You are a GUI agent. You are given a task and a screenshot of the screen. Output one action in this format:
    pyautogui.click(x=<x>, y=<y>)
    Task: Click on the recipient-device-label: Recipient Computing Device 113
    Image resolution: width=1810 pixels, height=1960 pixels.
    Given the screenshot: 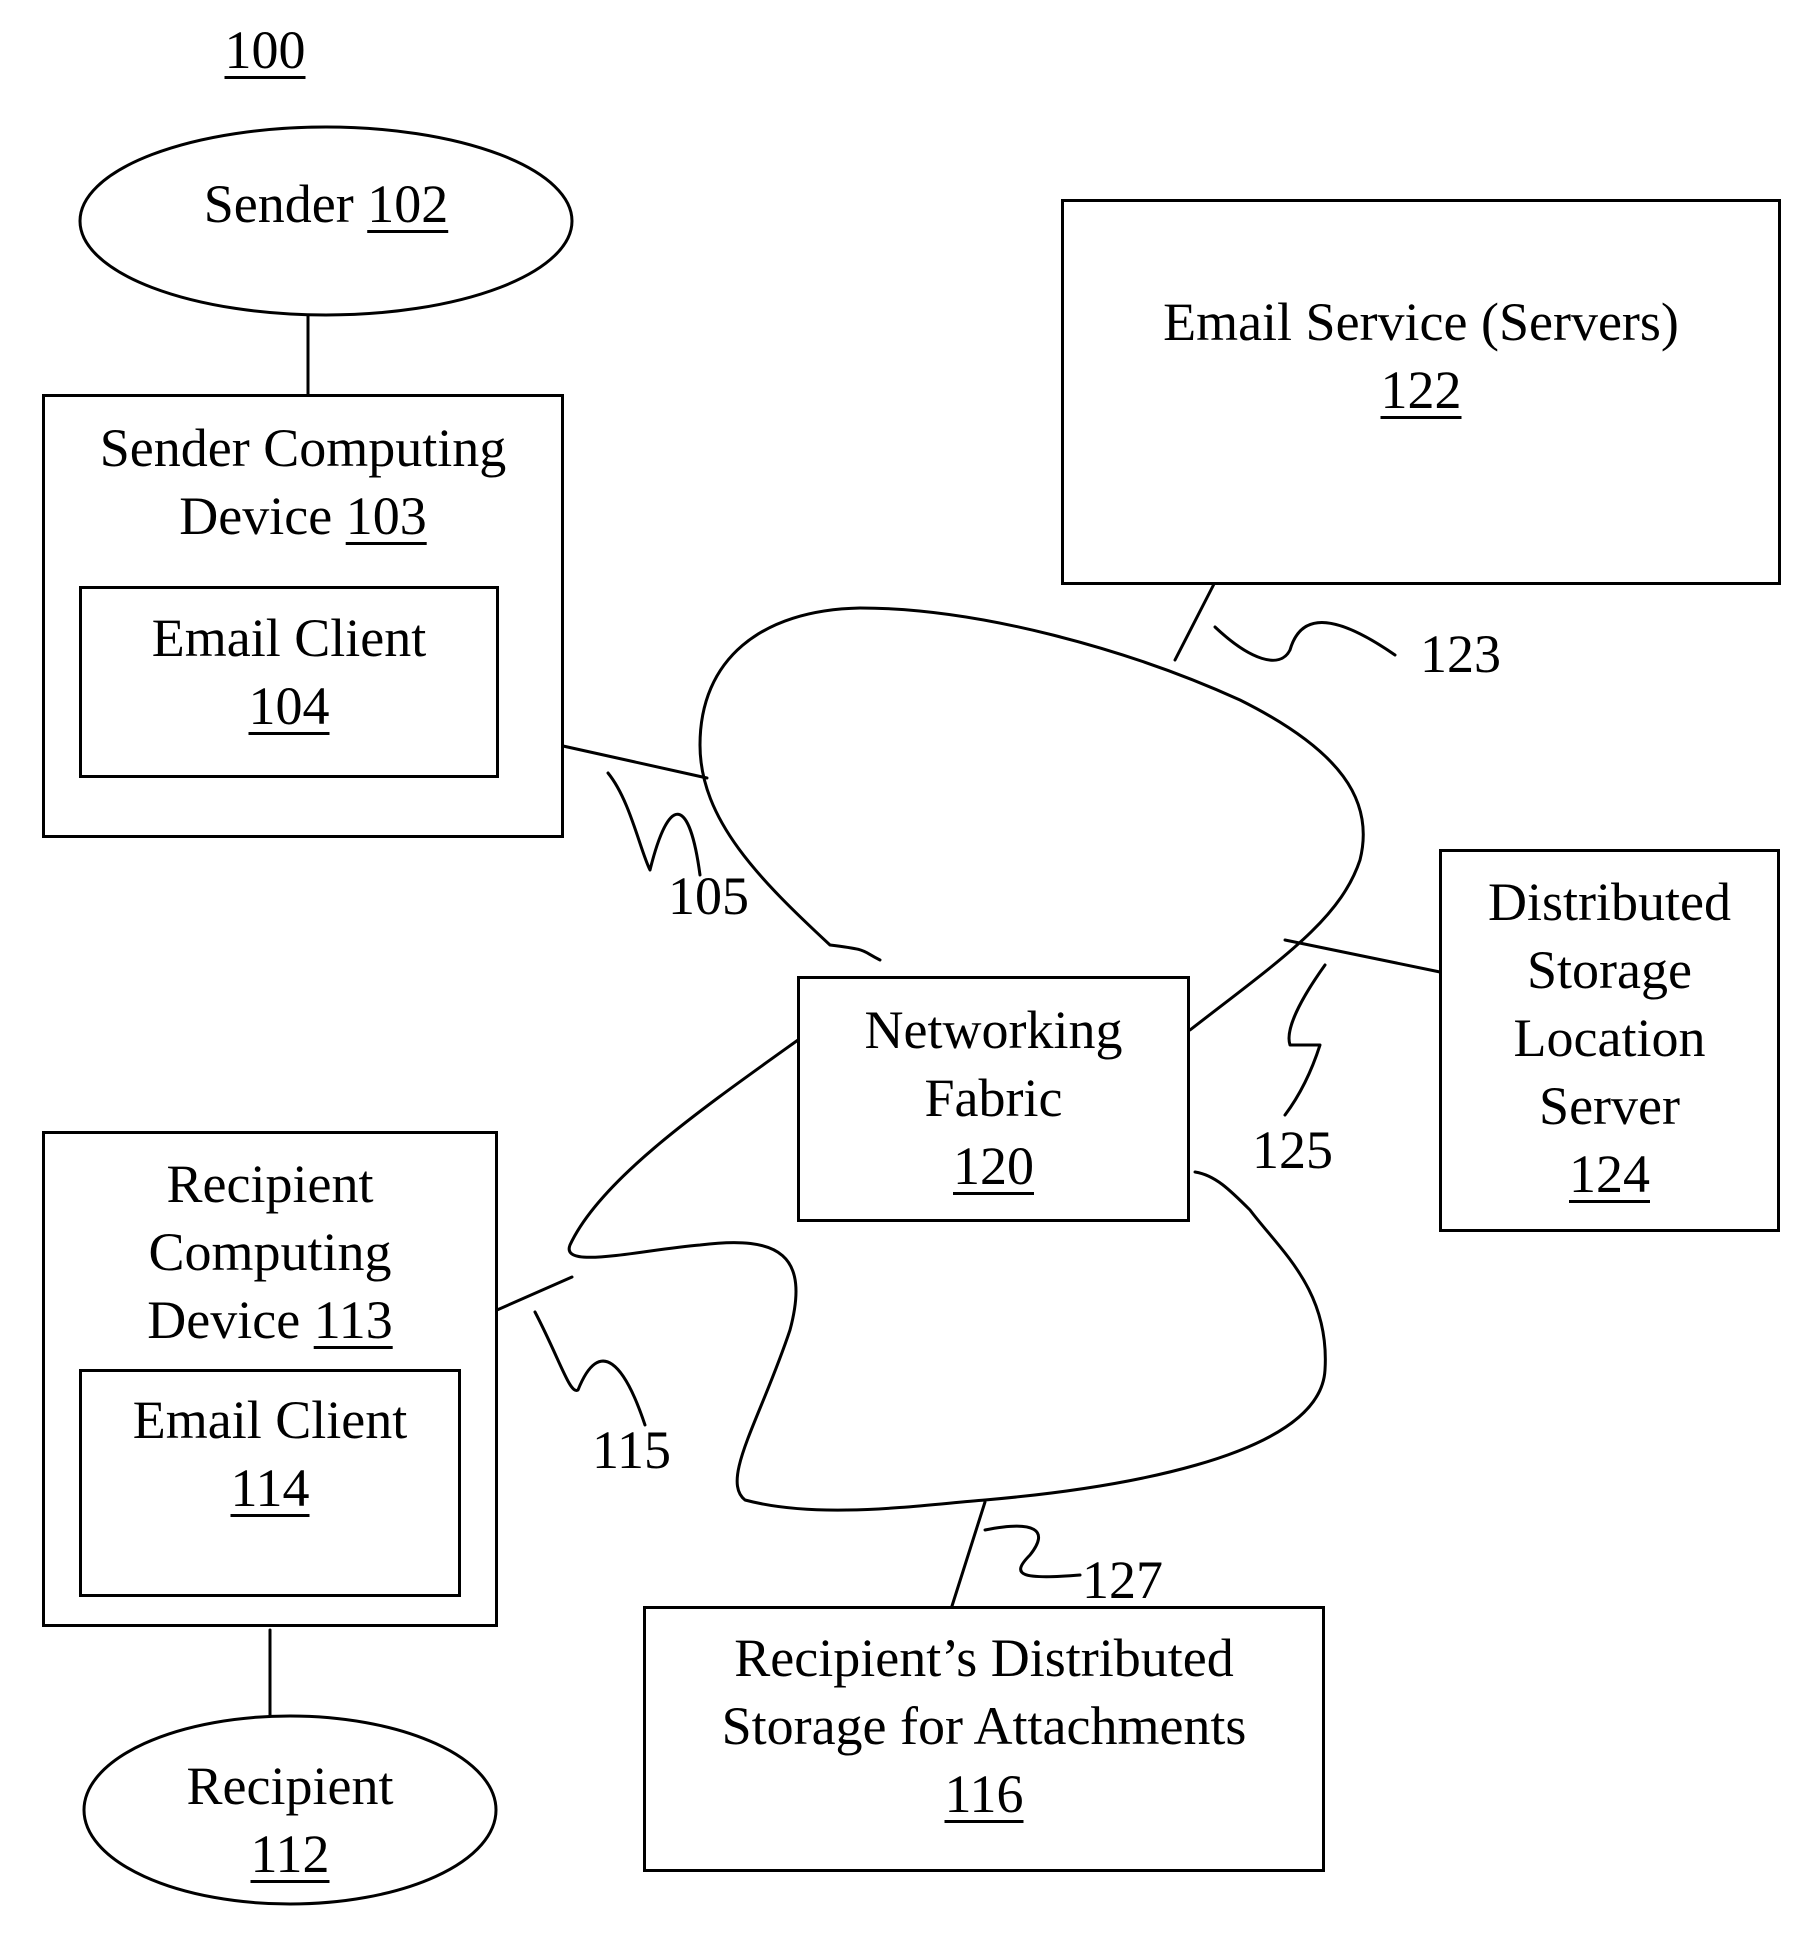 What is the action you would take?
    pyautogui.click(x=270, y=1252)
    